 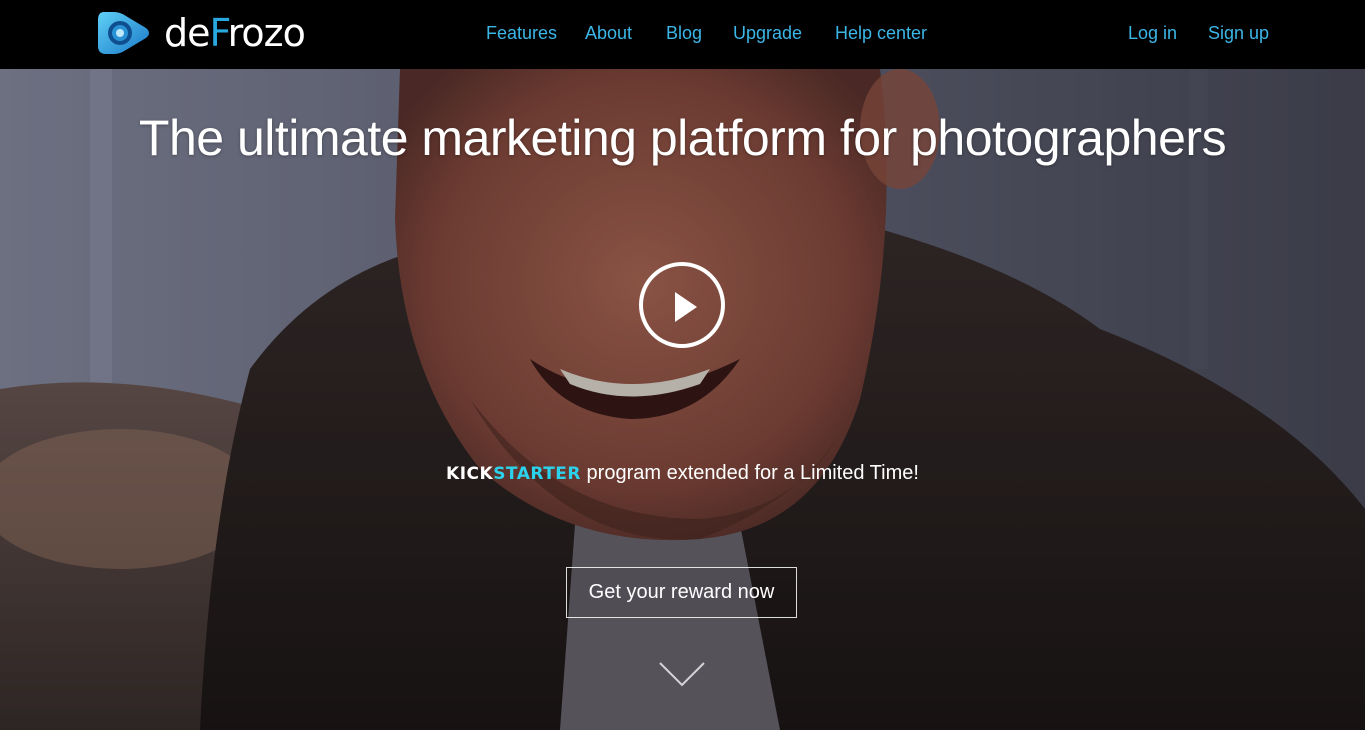 What do you see at coordinates (123, 33) in the screenshot?
I see `brand-logo-icon` at bounding box center [123, 33].